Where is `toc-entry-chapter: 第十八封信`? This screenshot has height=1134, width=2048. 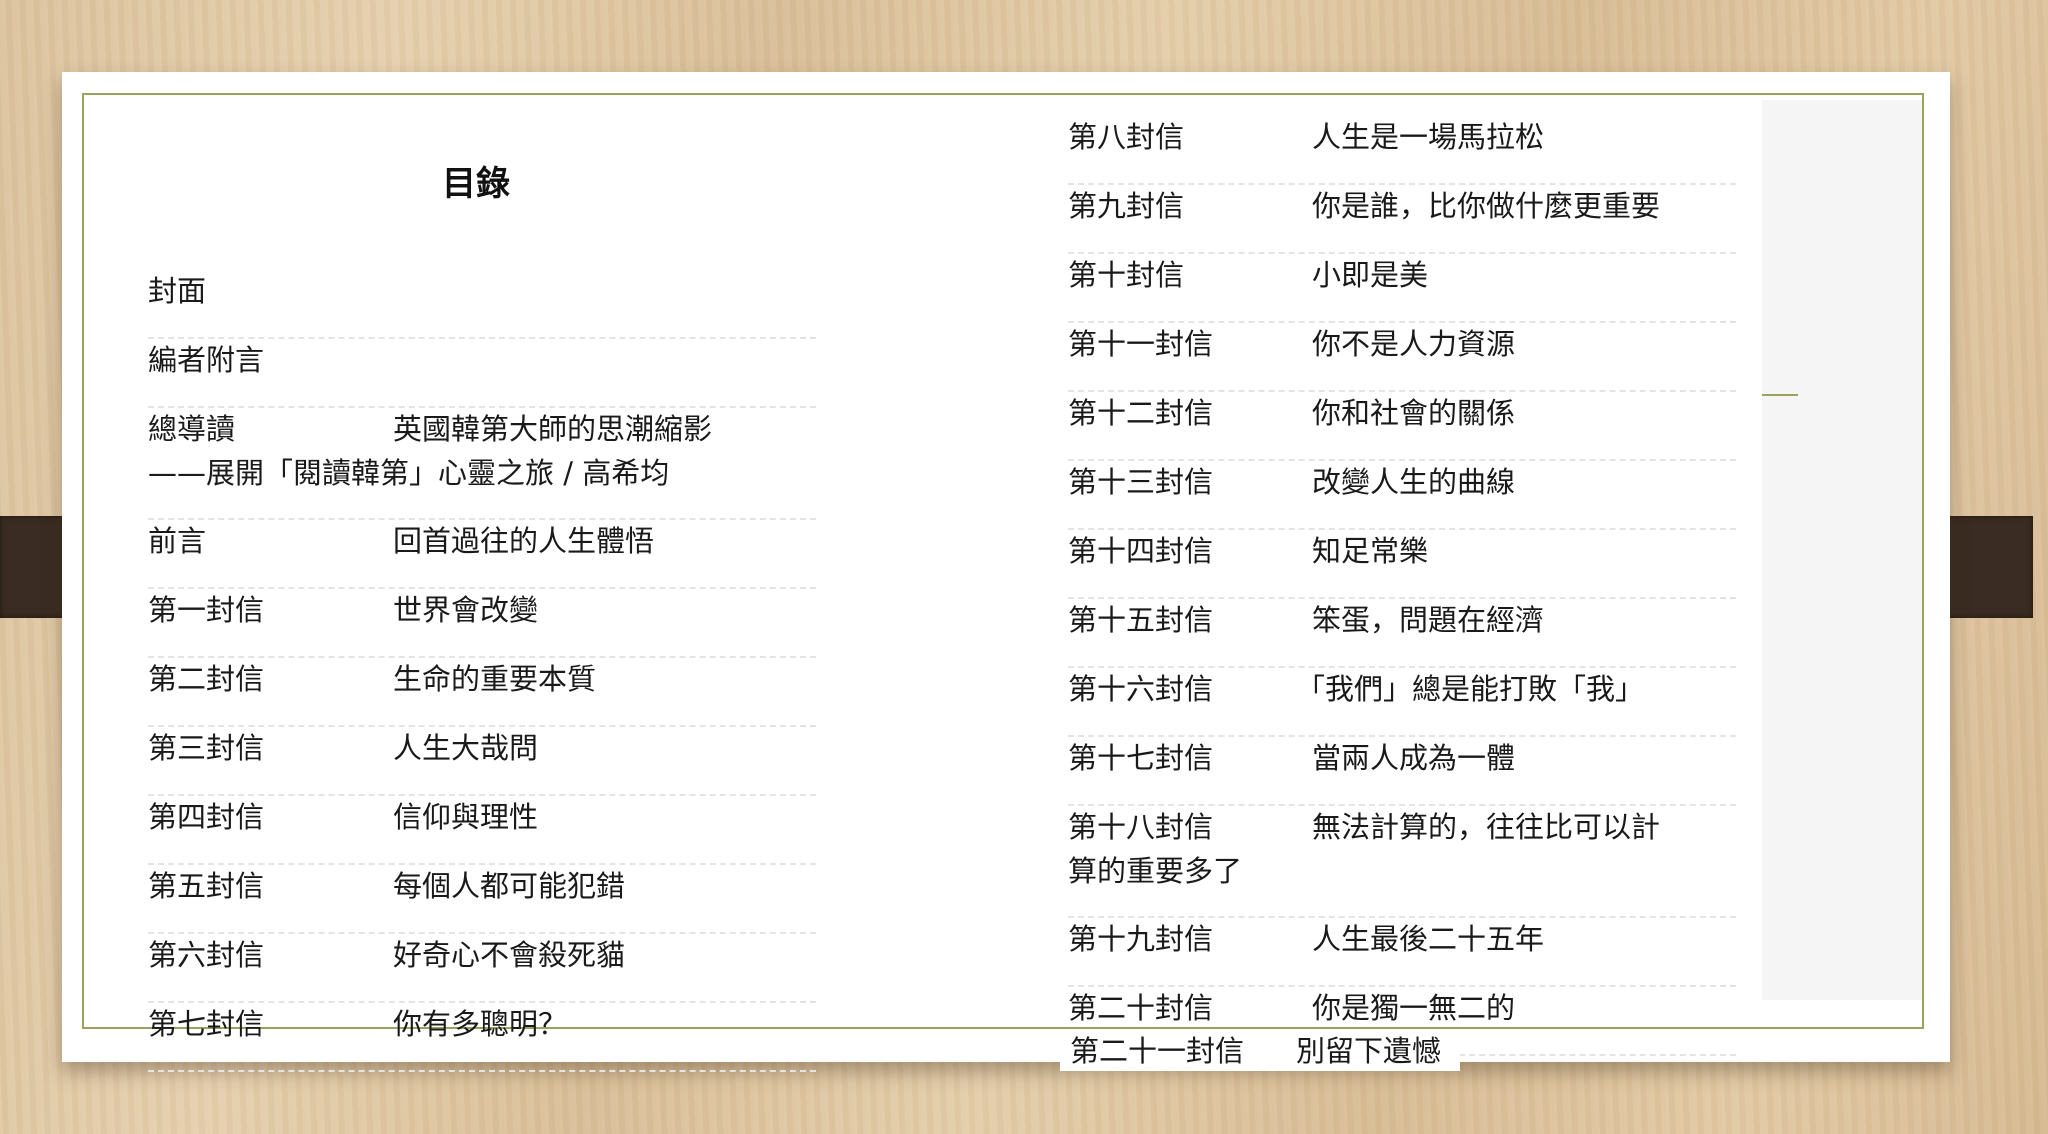
toc-entry-chapter: 第十八封信 is located at coordinates (1141, 827).